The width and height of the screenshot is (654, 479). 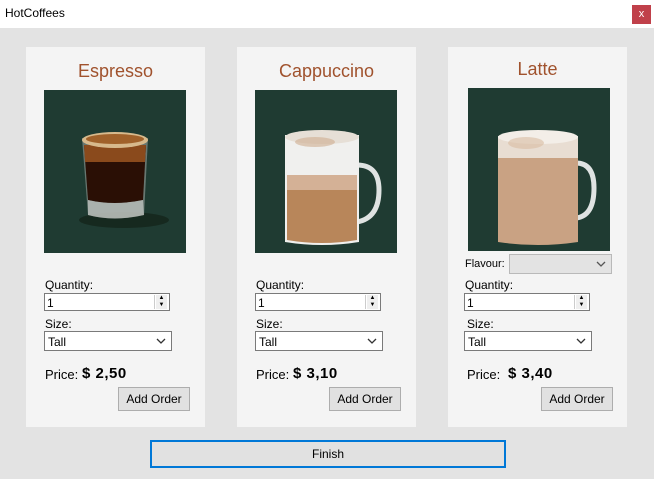 What do you see at coordinates (327, 14) in the screenshot?
I see `title-bar: HotCoffees x` at bounding box center [327, 14].